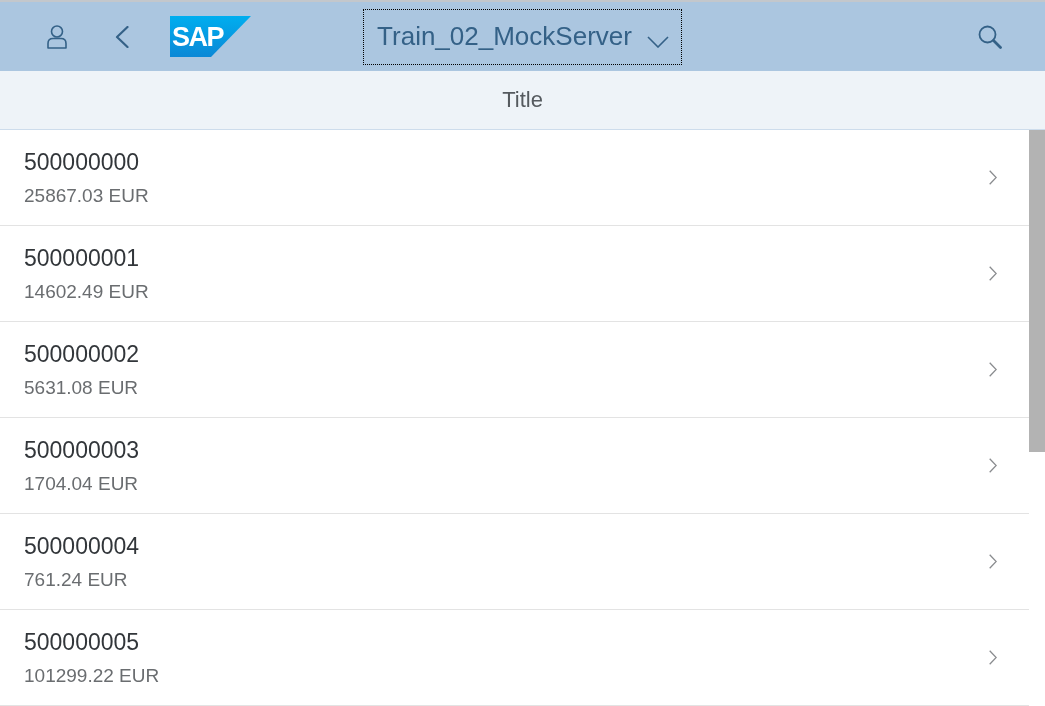 This screenshot has height=706, width=1045. What do you see at coordinates (86, 195) in the screenshot?
I see `item-amount: 25867.03 EUR` at bounding box center [86, 195].